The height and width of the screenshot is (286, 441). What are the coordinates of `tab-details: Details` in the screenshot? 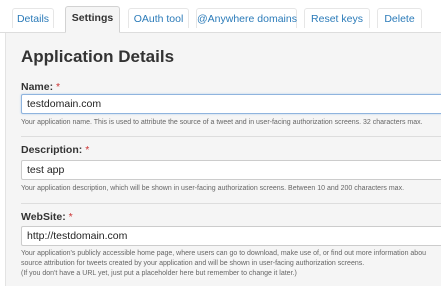 It's located at (33, 18).